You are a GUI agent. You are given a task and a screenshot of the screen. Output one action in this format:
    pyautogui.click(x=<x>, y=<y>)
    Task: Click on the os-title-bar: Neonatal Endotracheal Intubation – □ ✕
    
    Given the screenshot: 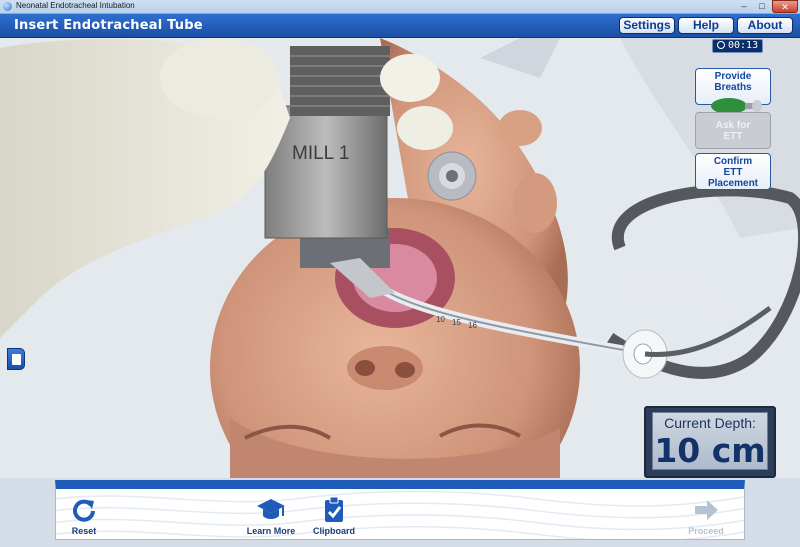 What is the action you would take?
    pyautogui.click(x=400, y=7)
    